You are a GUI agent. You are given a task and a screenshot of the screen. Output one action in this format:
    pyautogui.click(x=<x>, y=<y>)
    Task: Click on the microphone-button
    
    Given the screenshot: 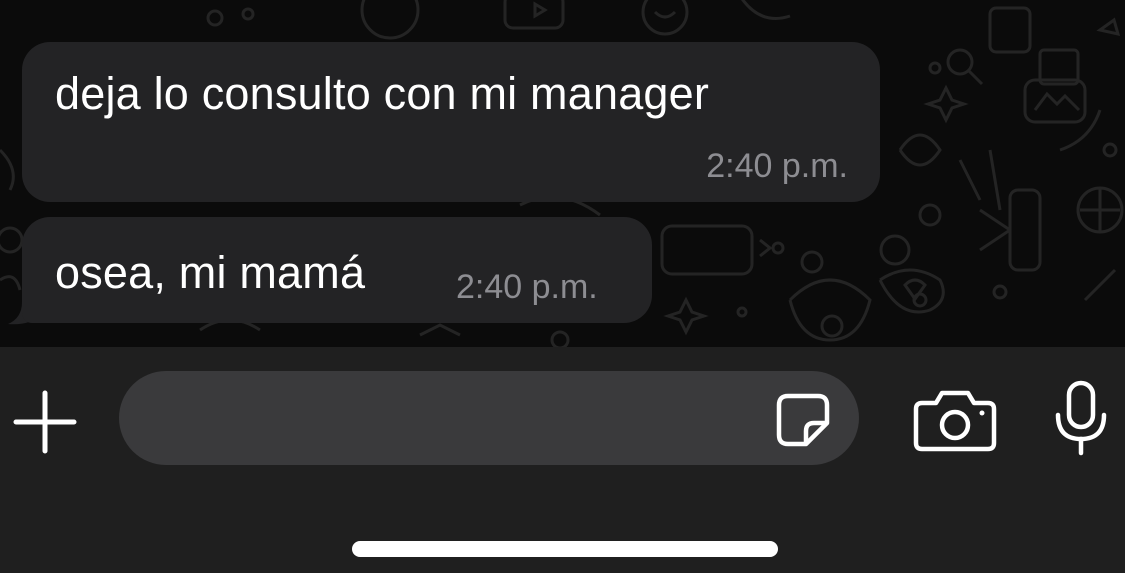 What is the action you would take?
    pyautogui.click(x=1081, y=419)
    